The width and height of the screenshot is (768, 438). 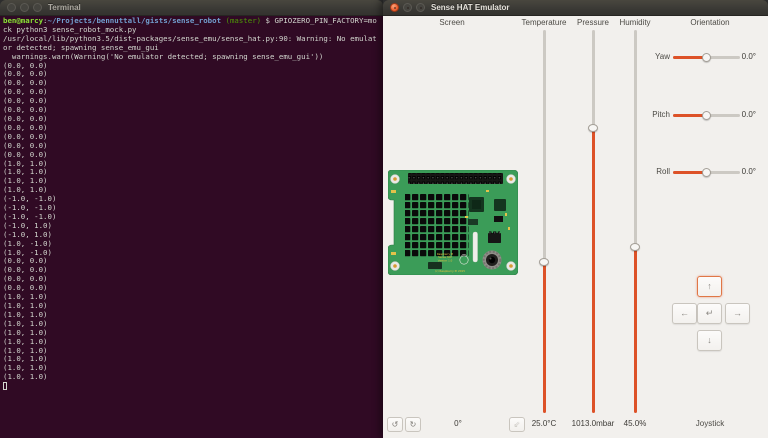 What do you see at coordinates (5, 386) in the screenshot?
I see `terminal-cursor` at bounding box center [5, 386].